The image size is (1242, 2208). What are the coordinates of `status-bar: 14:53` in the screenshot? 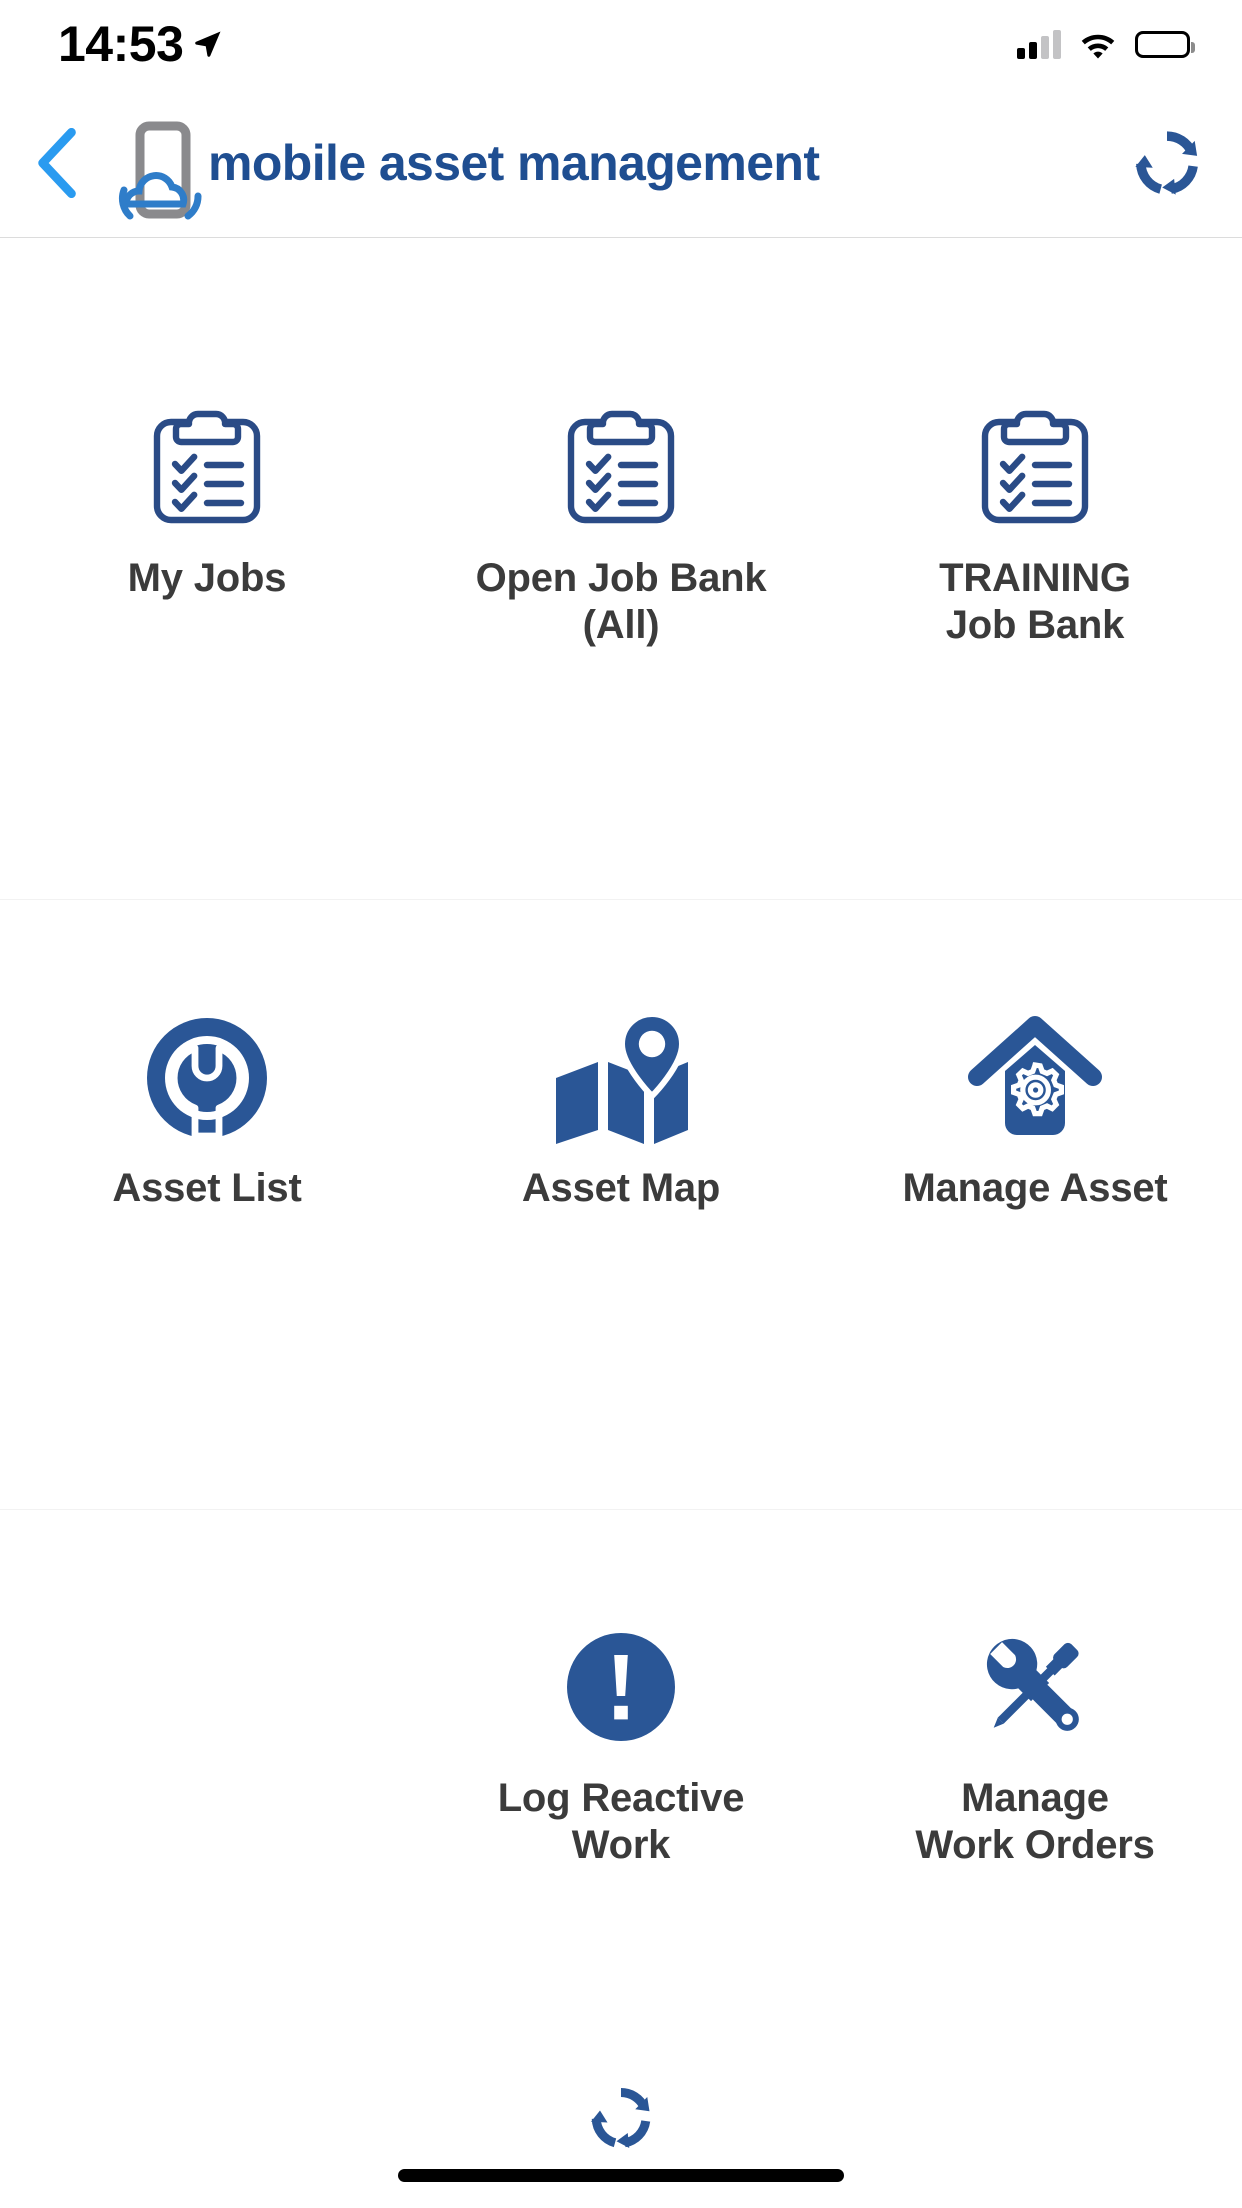 It's located at (621, 44).